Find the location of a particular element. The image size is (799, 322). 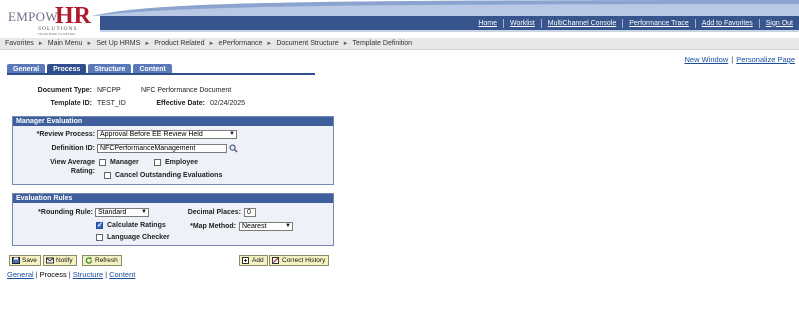

breadcrumb-document-structure: Document Structure is located at coordinates (307, 43).